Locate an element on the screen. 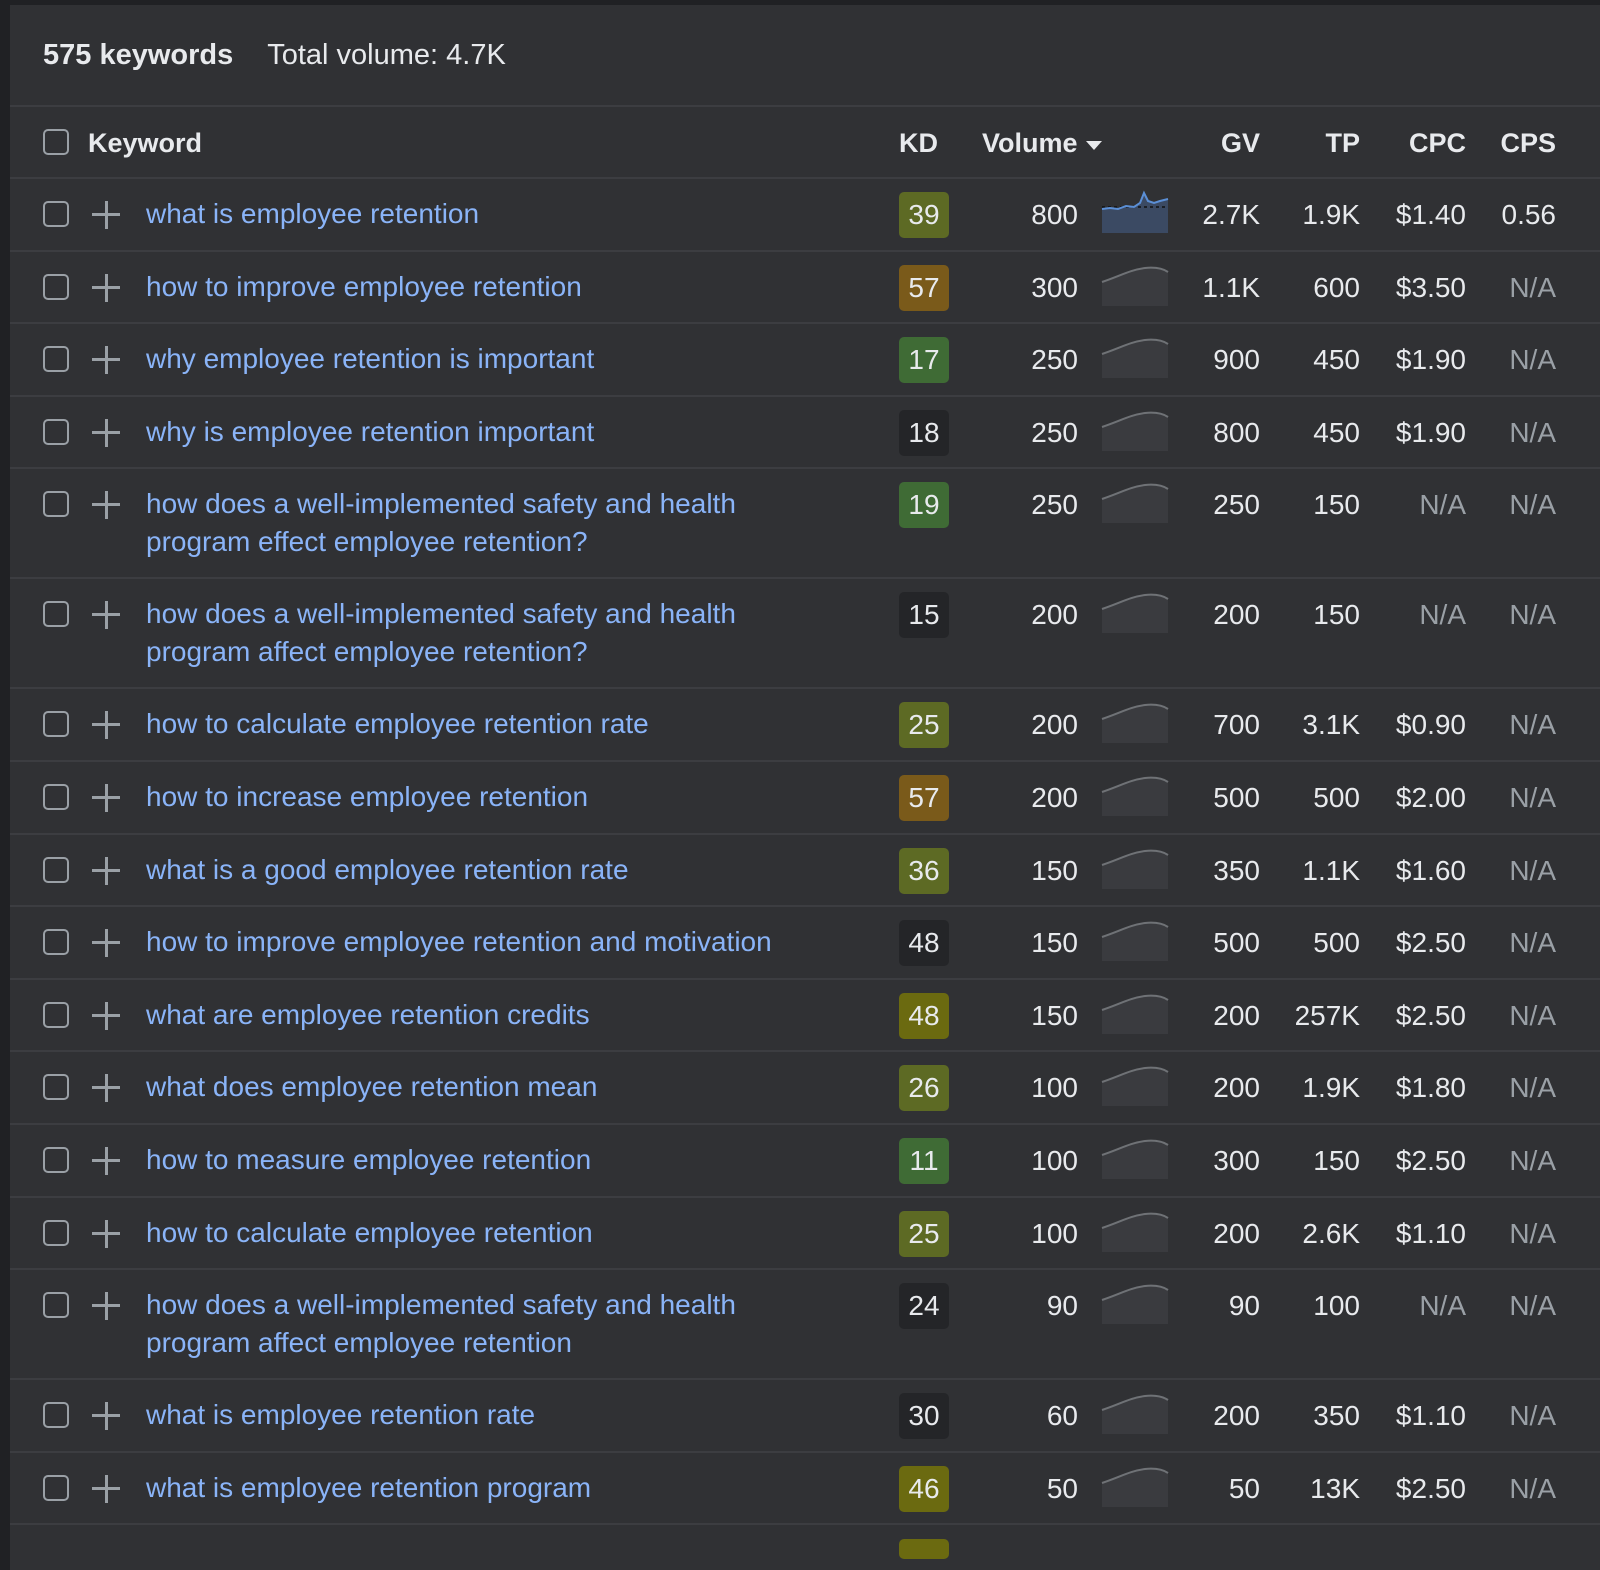 This screenshot has height=1570, width=1600. table-header: Keyword KD Volume GV TP CPC CPS is located at coordinates (805, 143).